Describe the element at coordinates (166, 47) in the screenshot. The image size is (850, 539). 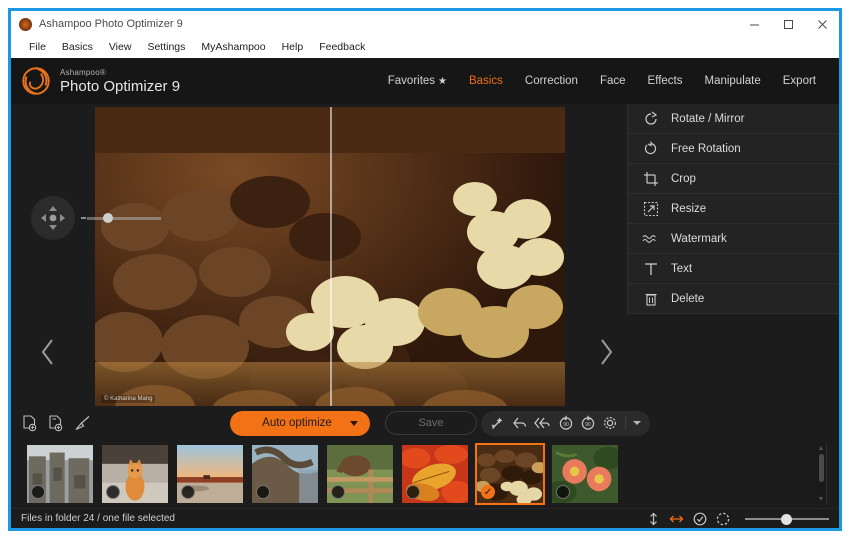
I see `menu-item-settings: Settings` at that location.